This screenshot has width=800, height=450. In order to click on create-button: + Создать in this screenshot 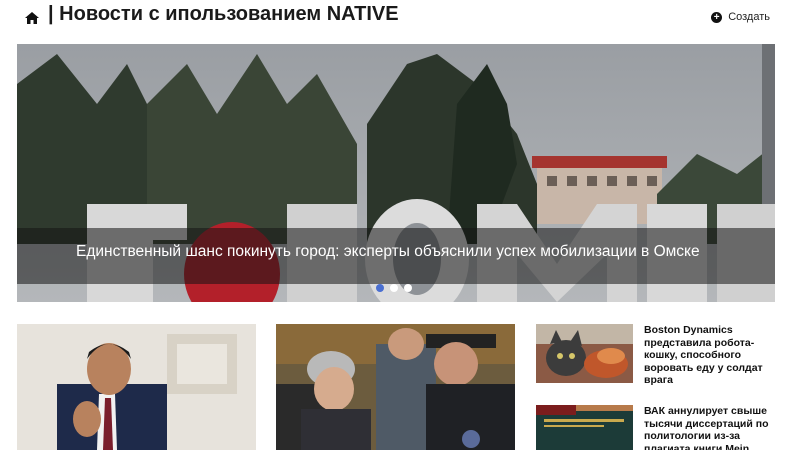, I will do `click(740, 17)`.